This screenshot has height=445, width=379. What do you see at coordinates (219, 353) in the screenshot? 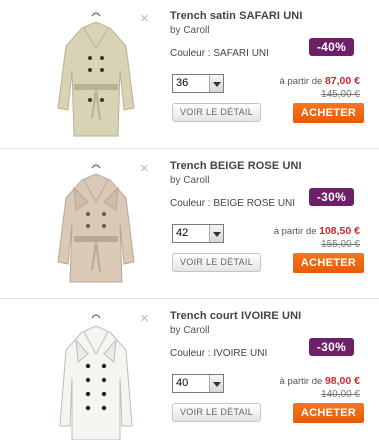
I see `product-color: Couleur : IVOIRE UNI` at bounding box center [219, 353].